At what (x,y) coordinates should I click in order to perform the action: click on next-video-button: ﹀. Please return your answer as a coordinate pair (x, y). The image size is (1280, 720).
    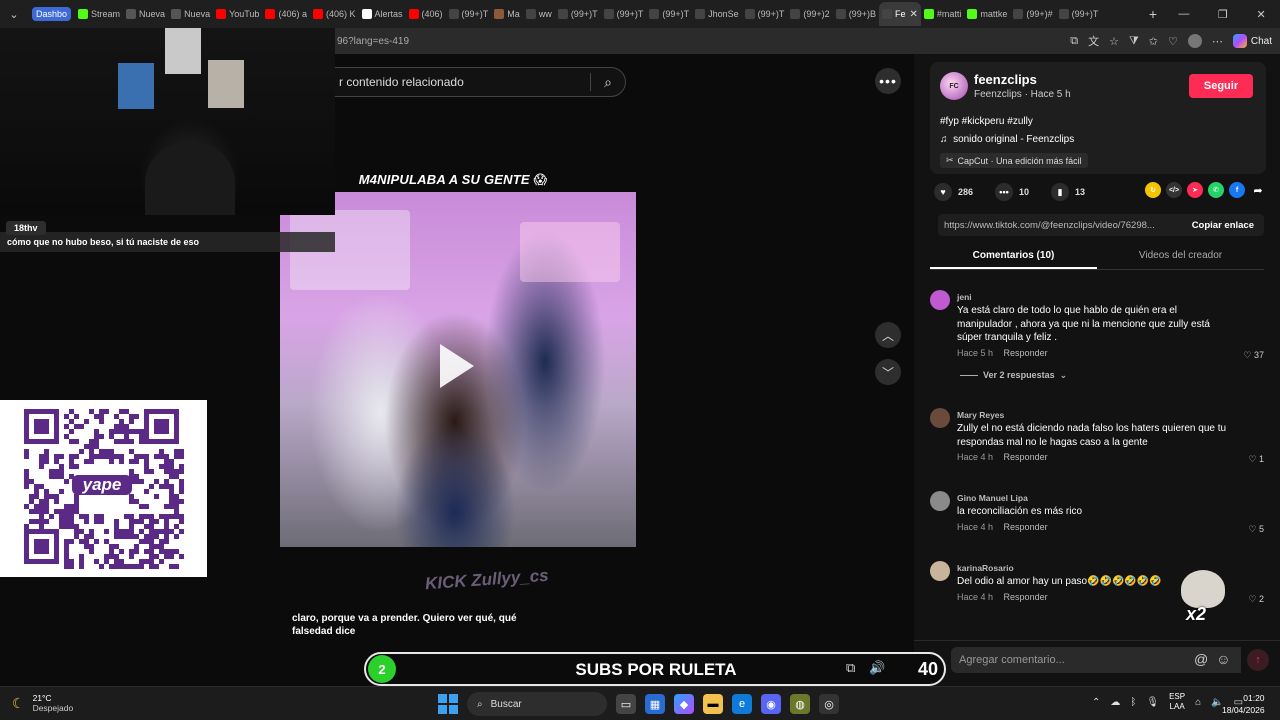
    Looking at the image, I should click on (888, 372).